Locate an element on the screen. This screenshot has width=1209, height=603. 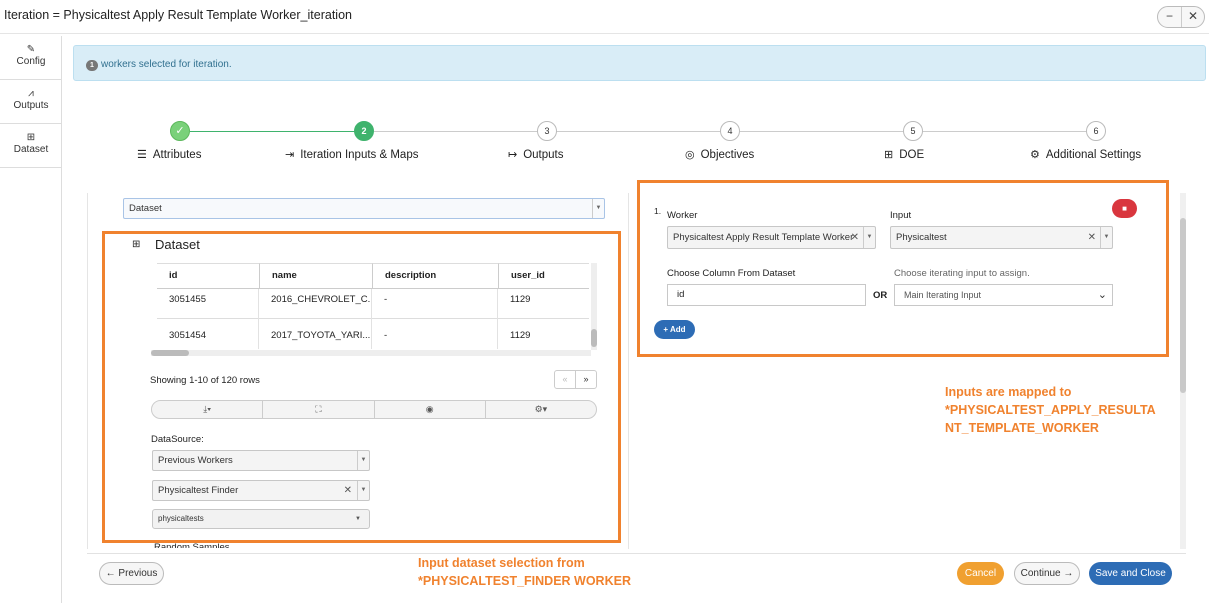
datasource-item-select: physicaltests ▼ is located at coordinates (261, 519).